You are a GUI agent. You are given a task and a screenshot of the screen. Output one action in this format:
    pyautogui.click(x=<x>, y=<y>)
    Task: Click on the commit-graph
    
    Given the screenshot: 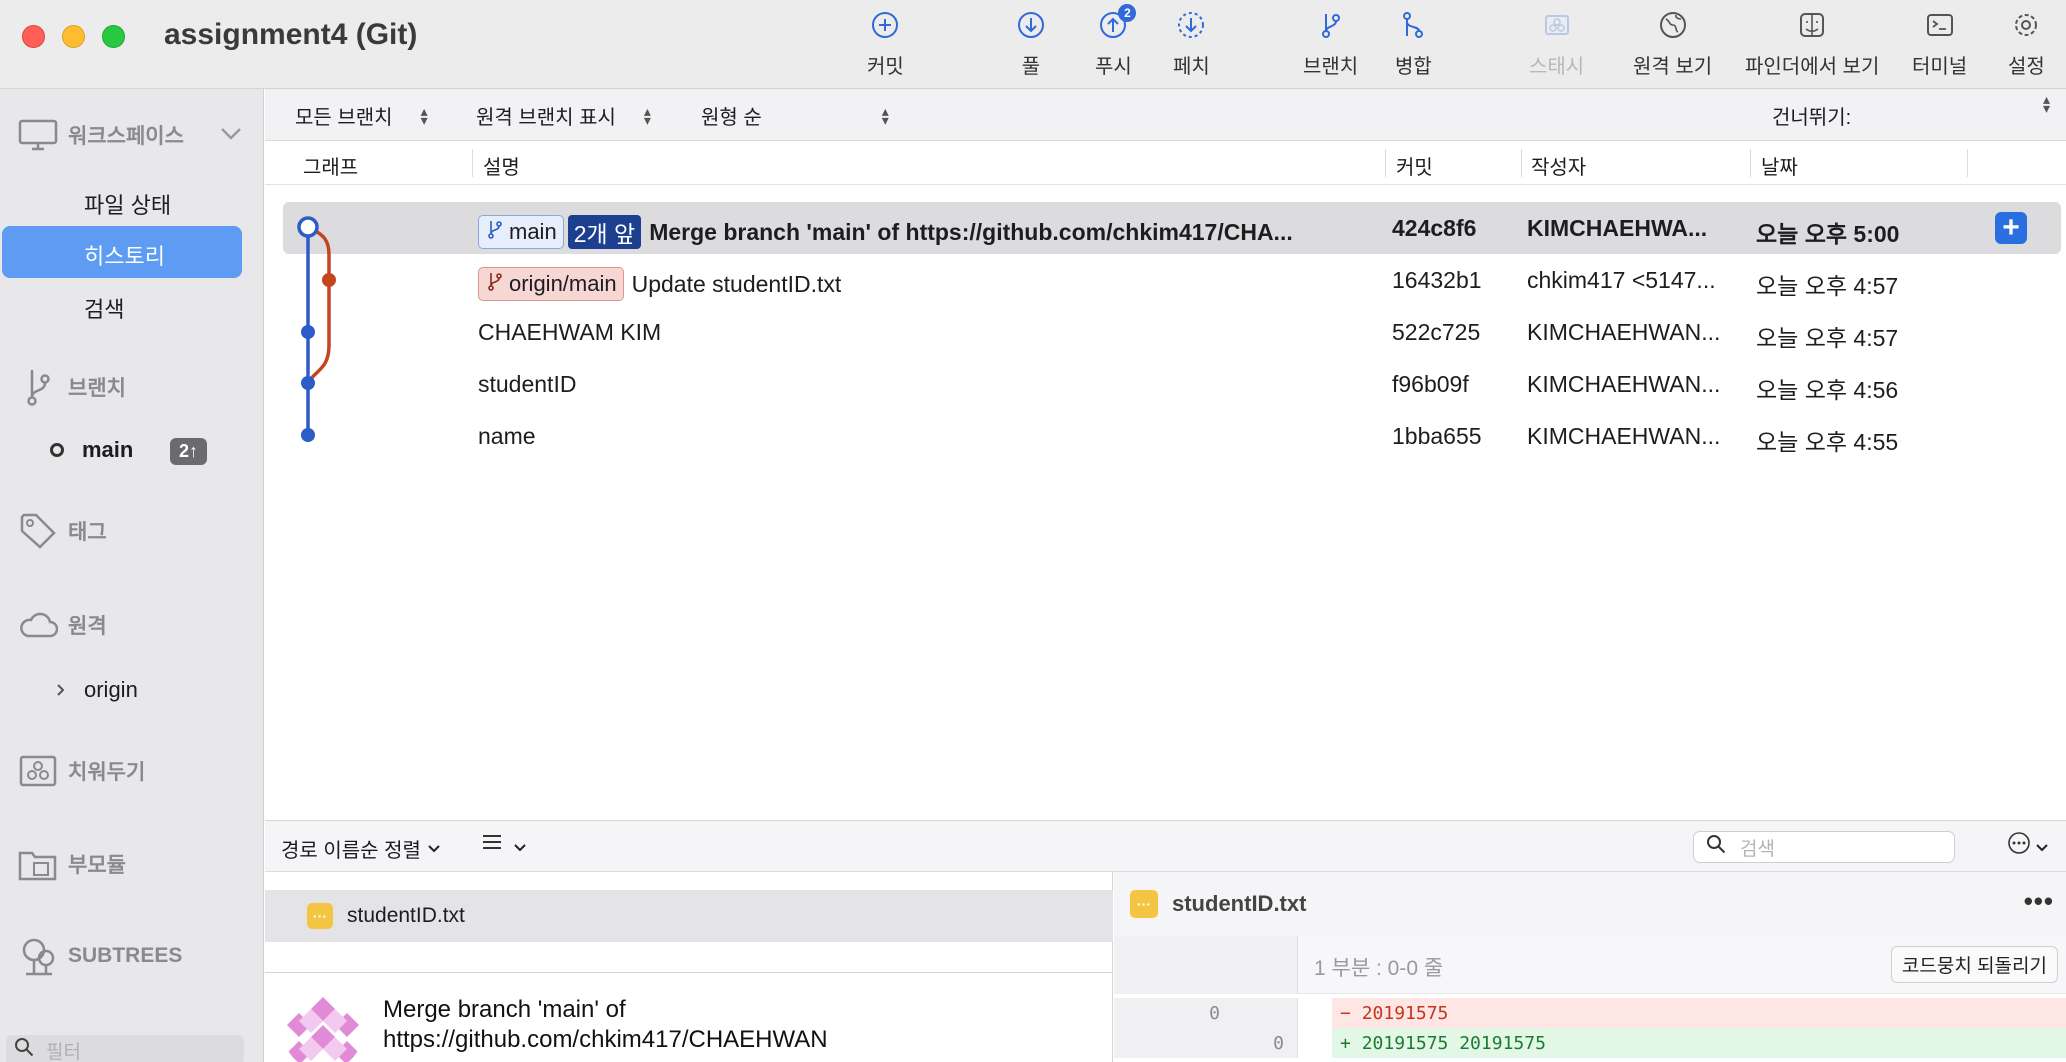 What is the action you would take?
    pyautogui.click(x=316, y=329)
    